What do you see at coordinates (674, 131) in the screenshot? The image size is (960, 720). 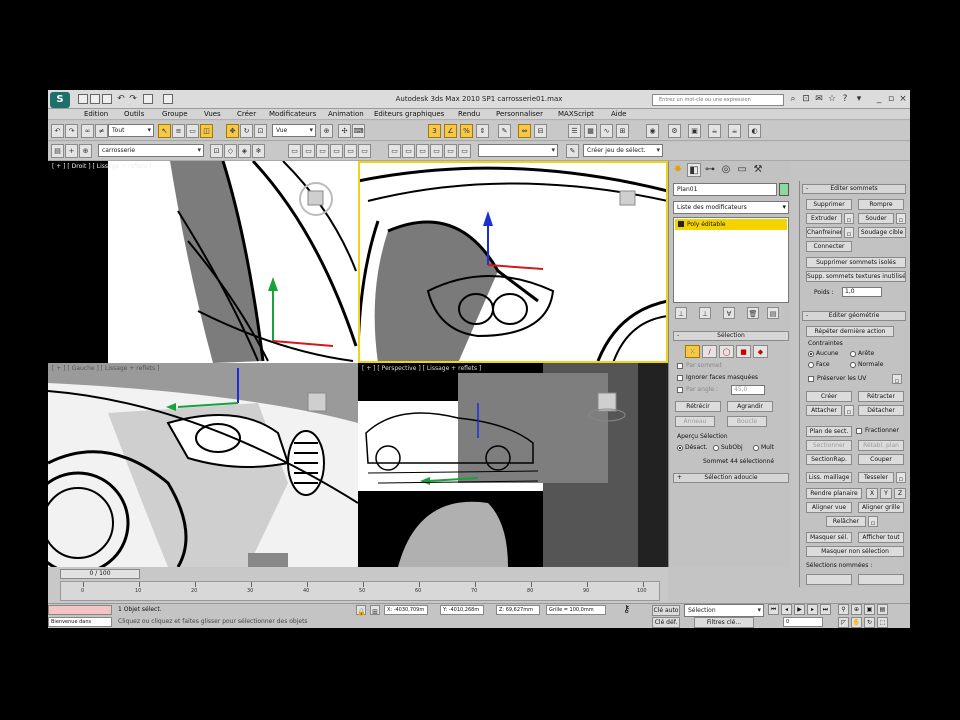 I see `render-setup-icon: ⚙` at bounding box center [674, 131].